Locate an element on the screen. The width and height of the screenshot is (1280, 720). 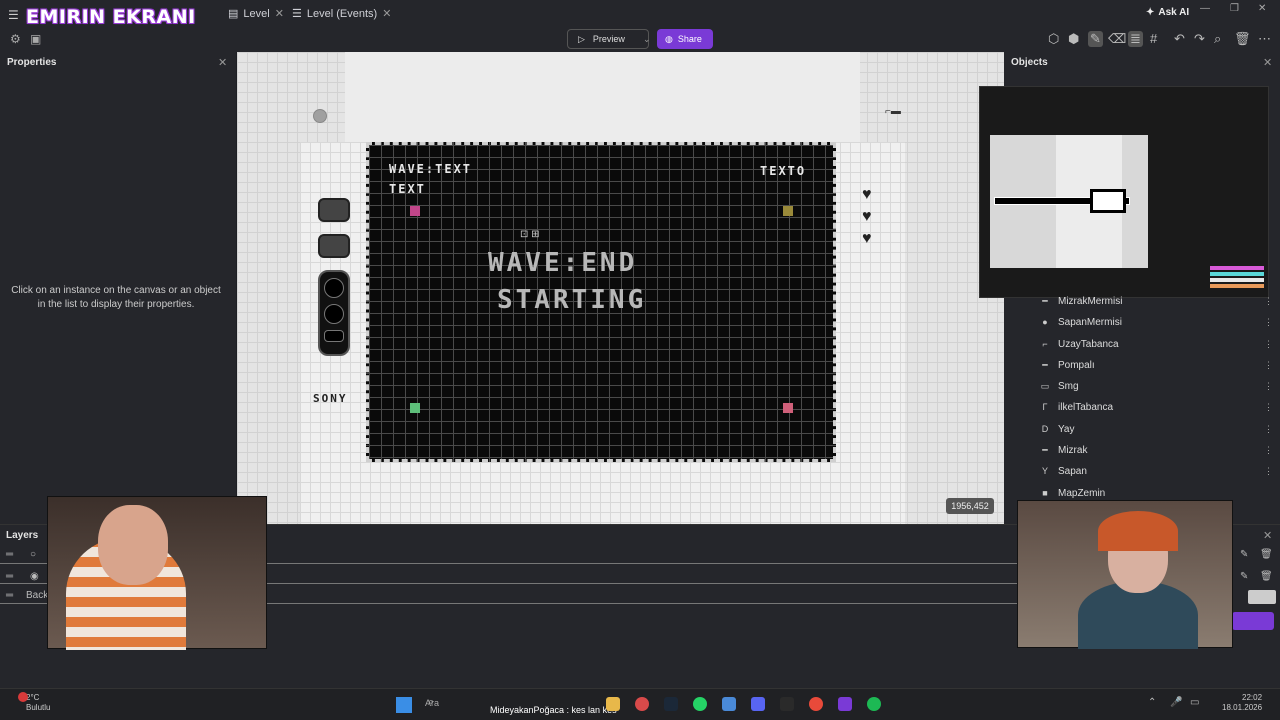
traffic-light-sprite is located at coordinates (334, 313).